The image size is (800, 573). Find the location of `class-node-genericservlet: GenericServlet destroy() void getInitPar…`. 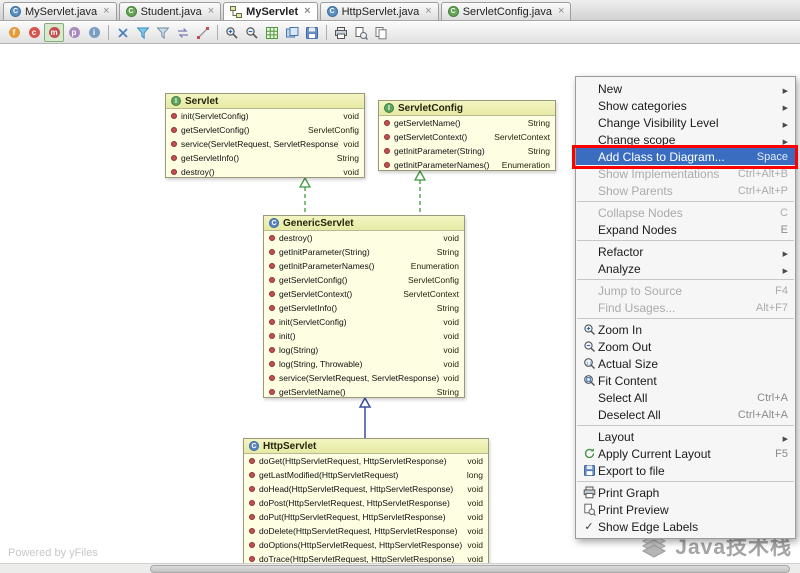

class-node-genericservlet: GenericServlet destroy() void getInitPar… is located at coordinates (364, 306).